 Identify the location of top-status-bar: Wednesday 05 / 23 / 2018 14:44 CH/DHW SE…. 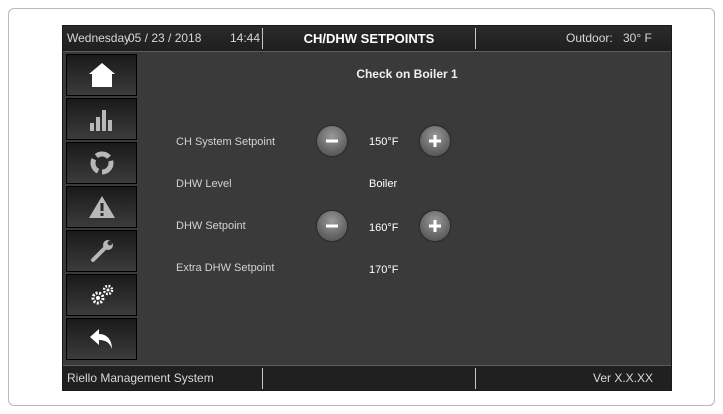
(367, 39).